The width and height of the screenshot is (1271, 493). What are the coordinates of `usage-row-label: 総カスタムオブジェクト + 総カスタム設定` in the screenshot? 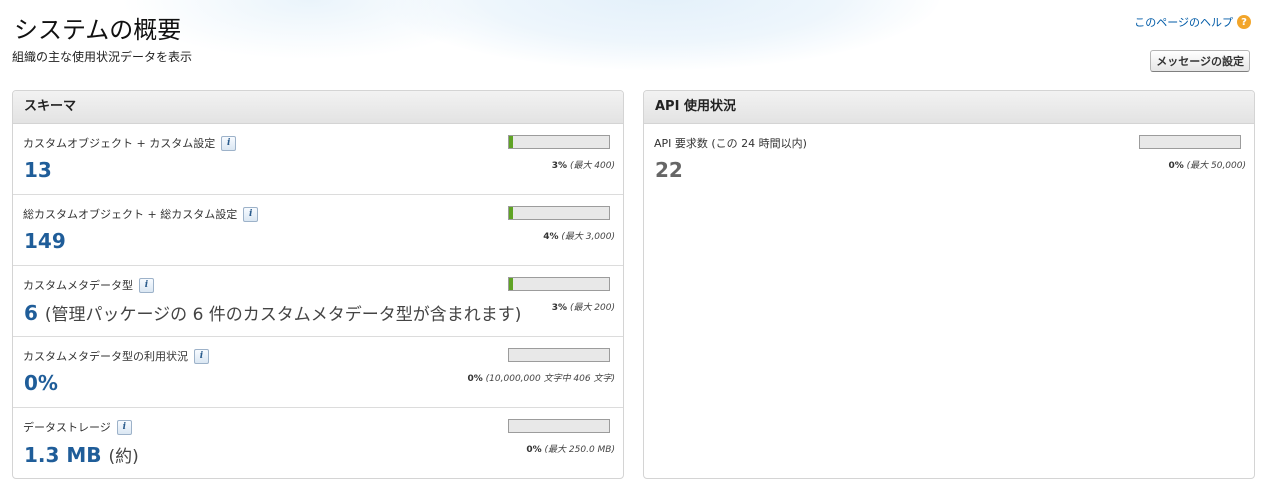 It's located at (130, 214).